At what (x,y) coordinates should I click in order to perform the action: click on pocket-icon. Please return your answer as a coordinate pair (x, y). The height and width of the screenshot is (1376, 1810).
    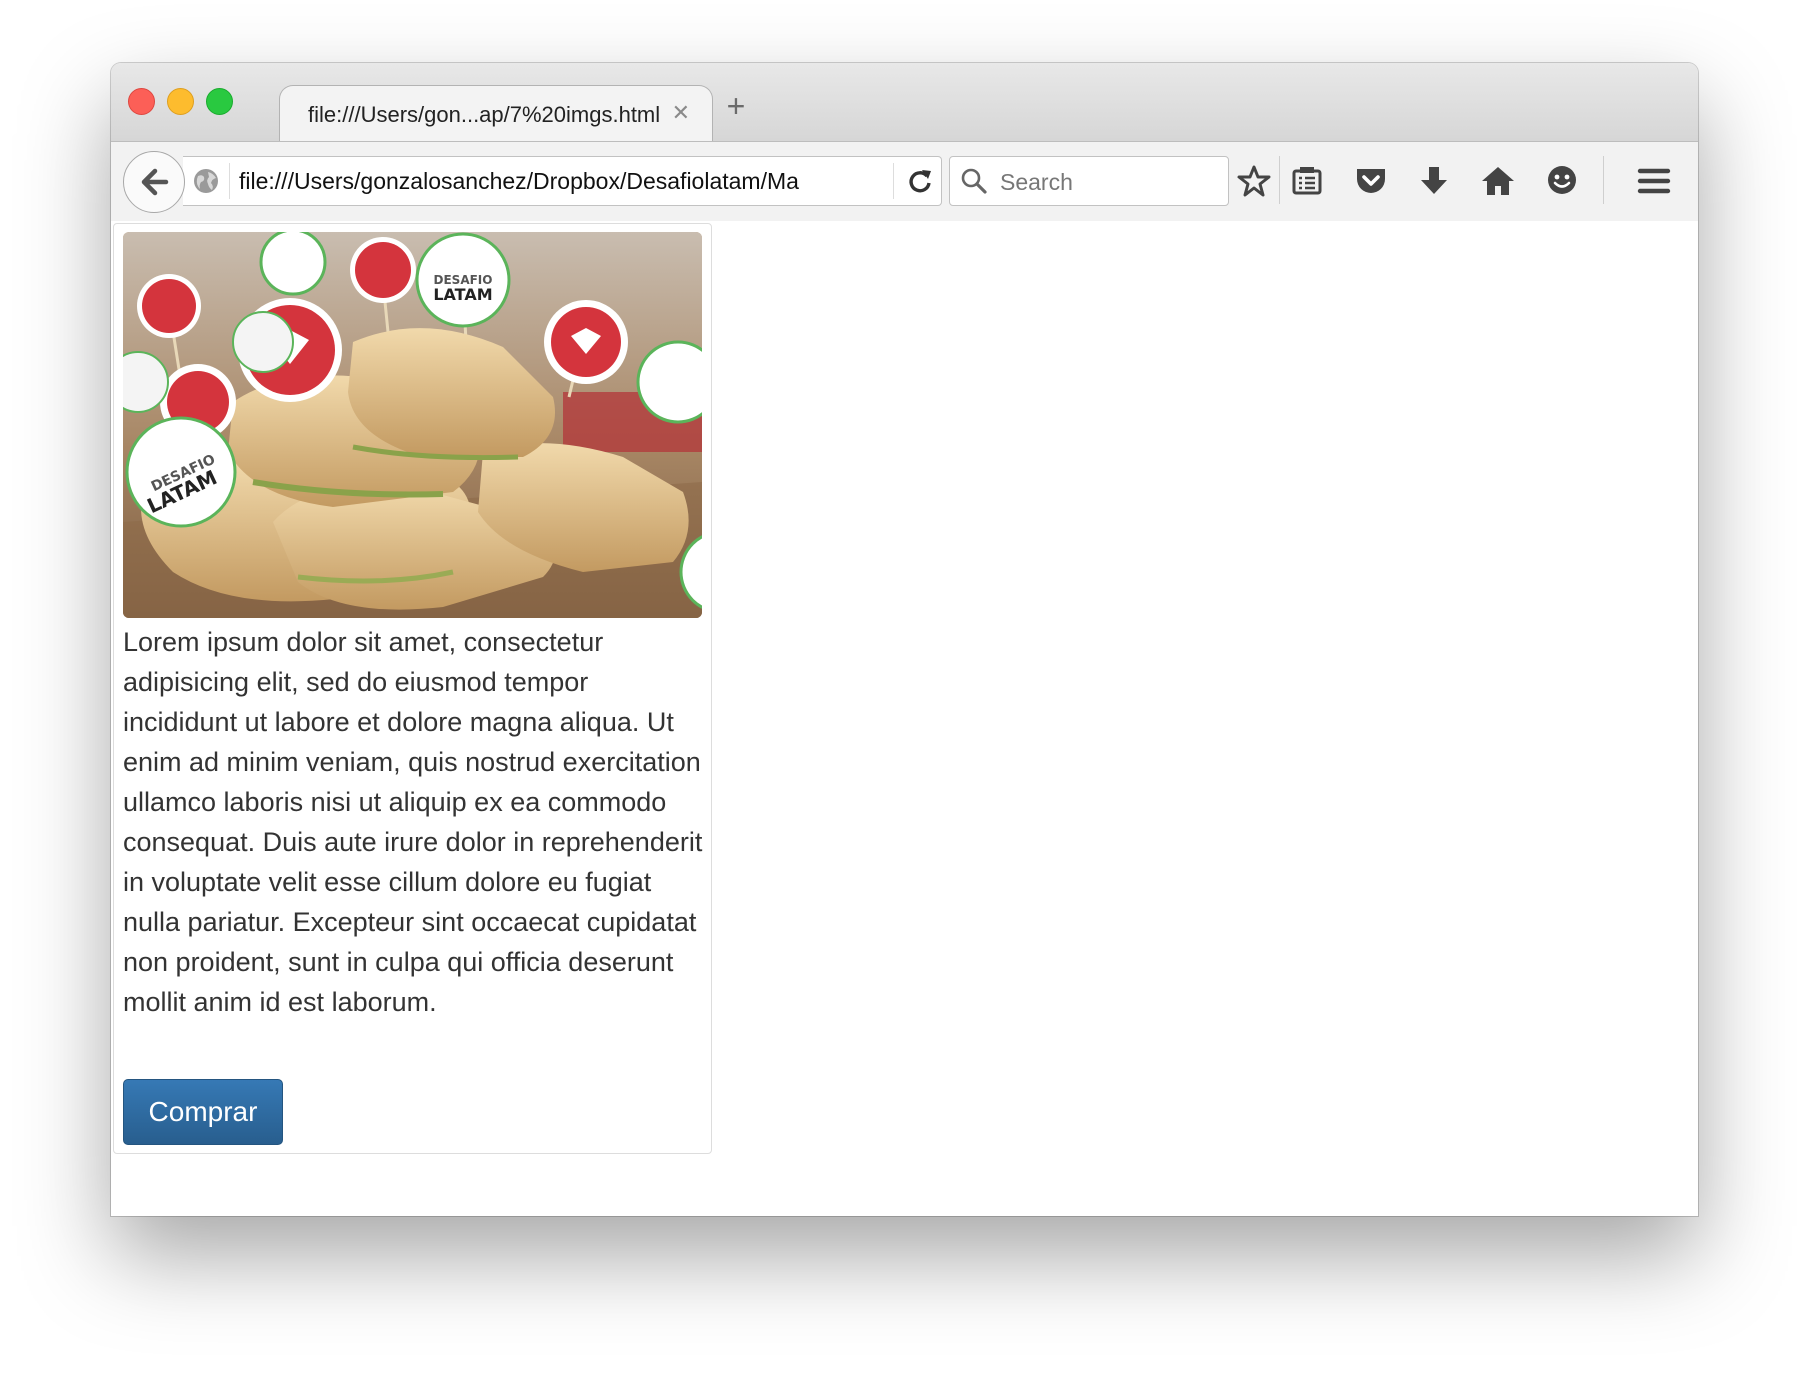
    Looking at the image, I should click on (1371, 181).